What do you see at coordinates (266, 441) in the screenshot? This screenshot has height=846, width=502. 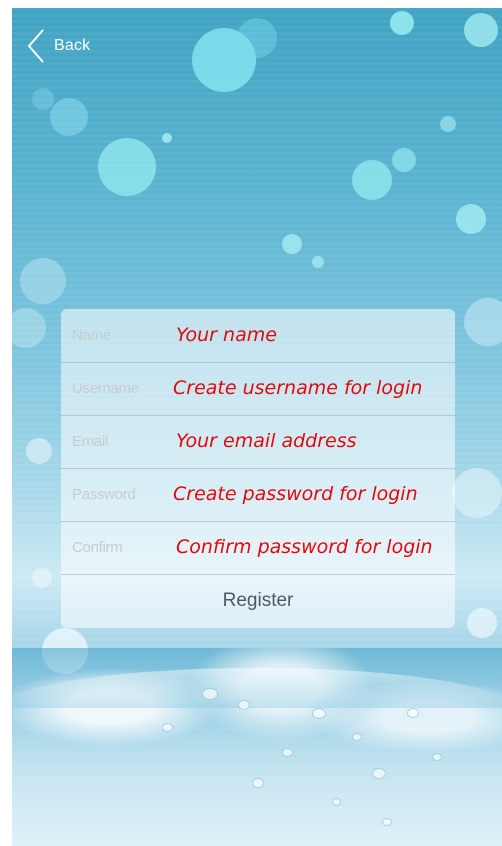 I see `email-field-placeholder: Your email address` at bounding box center [266, 441].